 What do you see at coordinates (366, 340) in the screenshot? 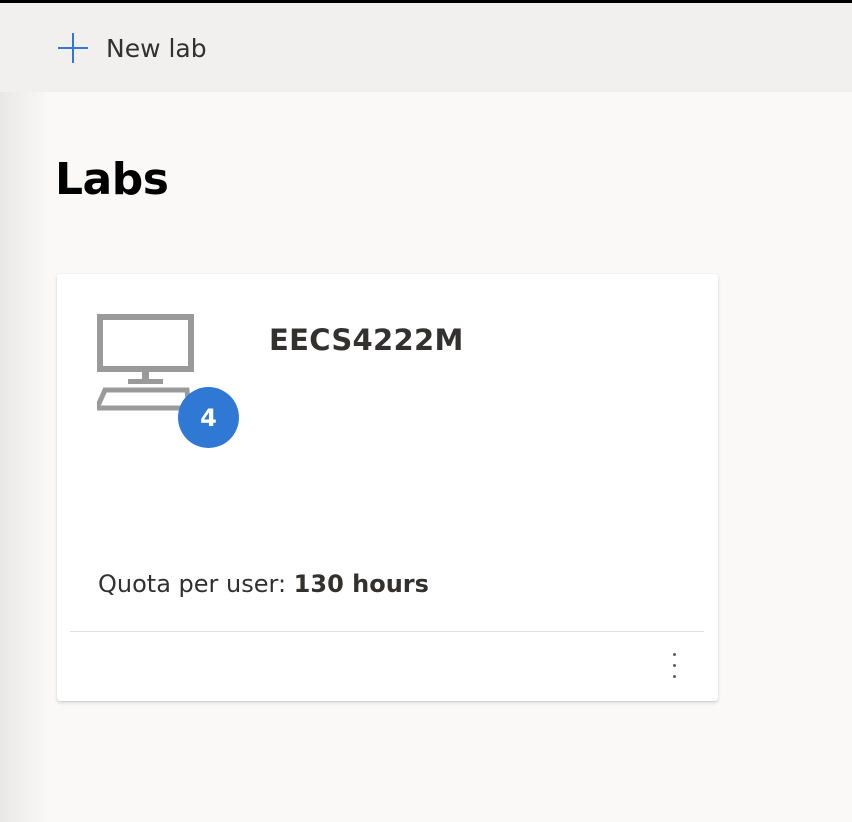
I see `lab-name: EECS4222M` at bounding box center [366, 340].